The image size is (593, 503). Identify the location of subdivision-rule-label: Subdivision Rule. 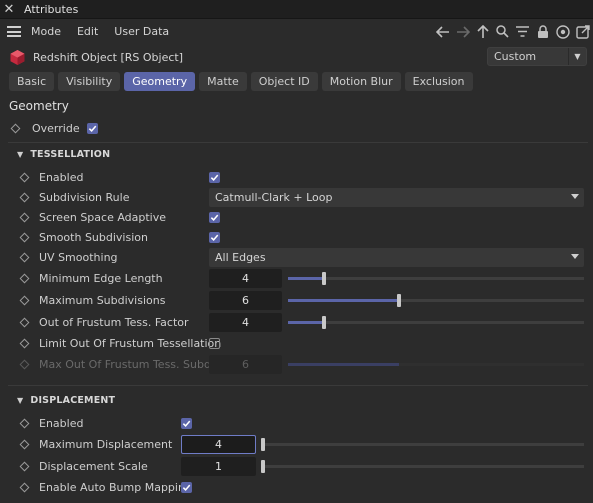
(84, 197).